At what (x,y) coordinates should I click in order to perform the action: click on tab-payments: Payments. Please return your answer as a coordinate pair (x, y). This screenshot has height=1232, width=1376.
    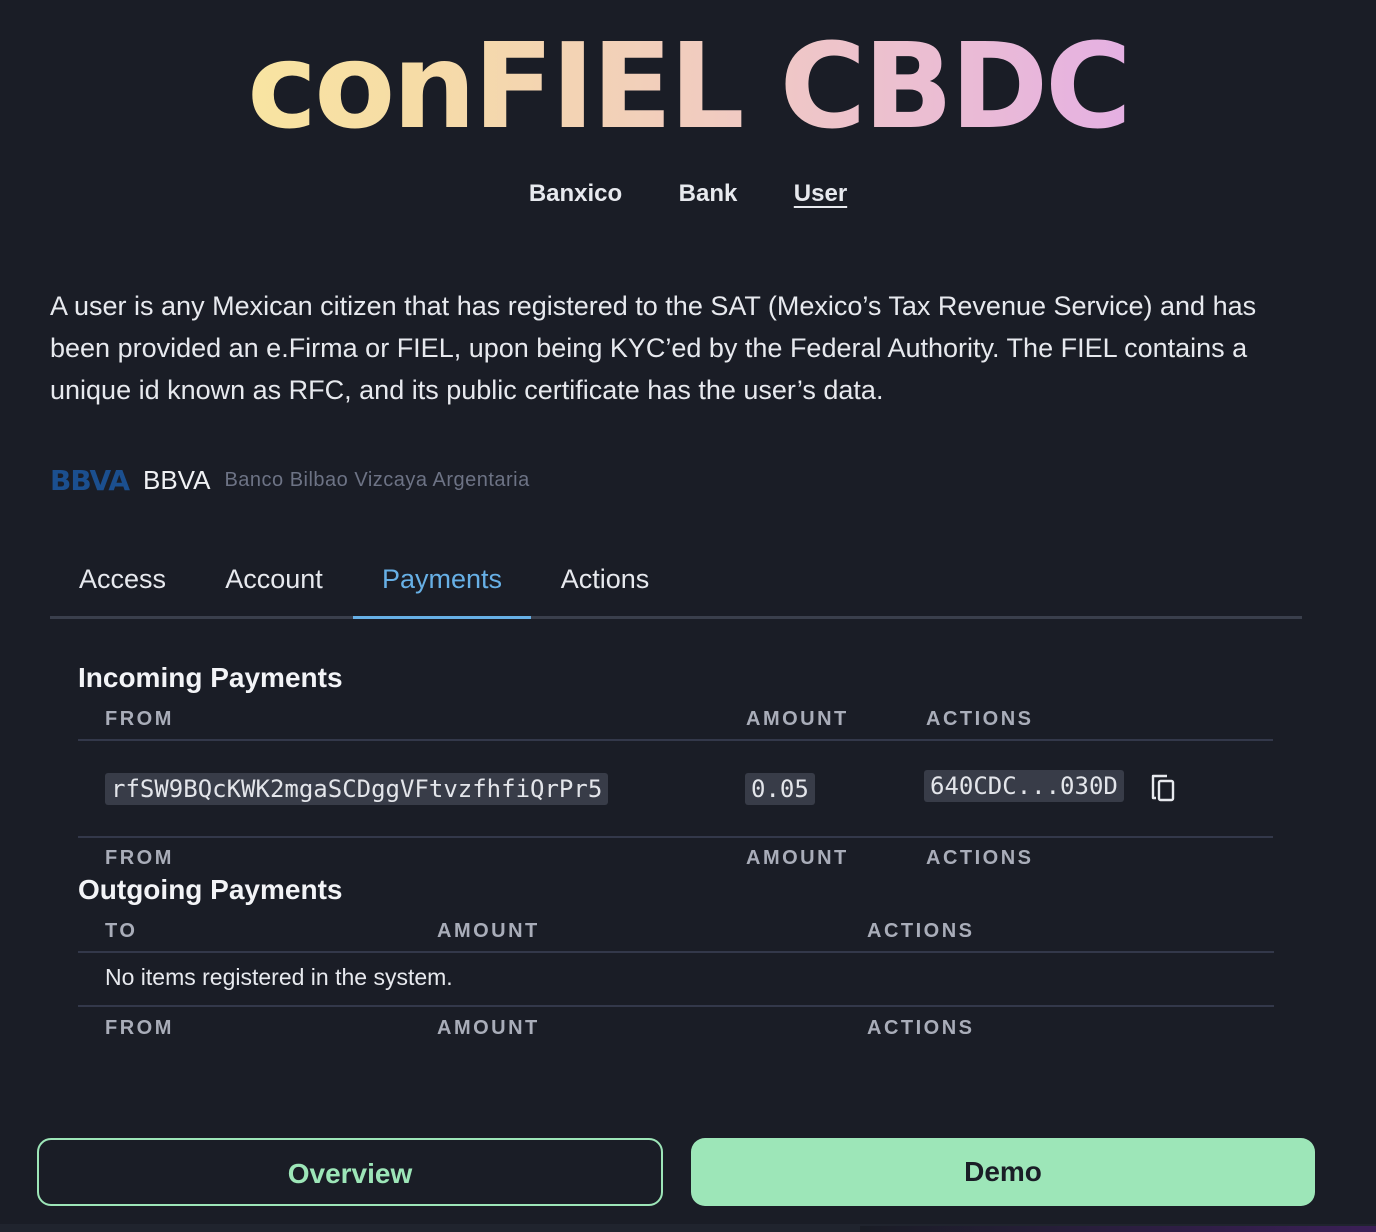
    Looking at the image, I should click on (442, 579).